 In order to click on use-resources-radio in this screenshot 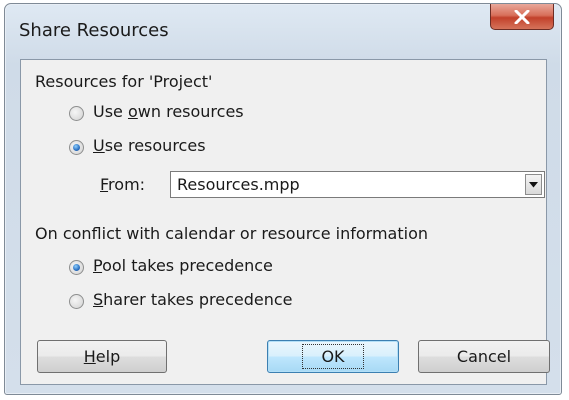, I will do `click(76, 147)`.